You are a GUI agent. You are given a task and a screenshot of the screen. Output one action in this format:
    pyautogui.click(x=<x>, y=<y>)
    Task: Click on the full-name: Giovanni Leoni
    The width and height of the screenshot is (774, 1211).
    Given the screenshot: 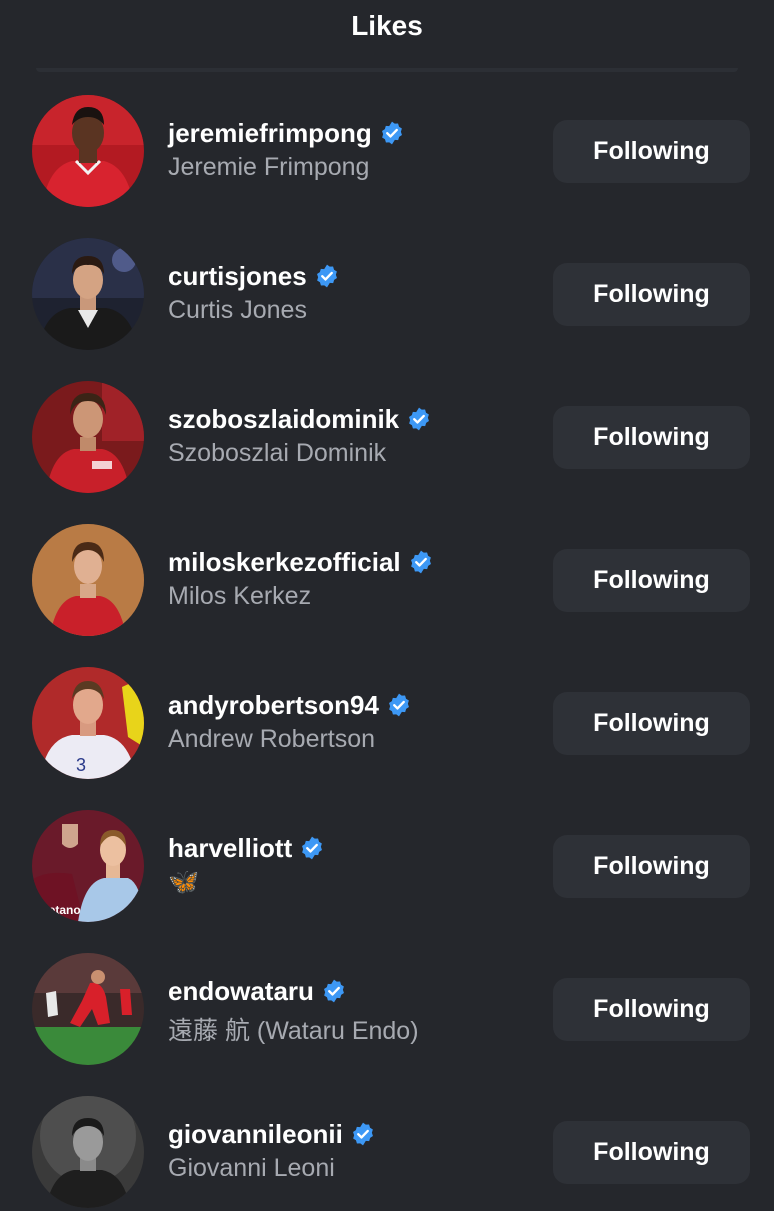 What is the action you would take?
    pyautogui.click(x=251, y=1168)
    